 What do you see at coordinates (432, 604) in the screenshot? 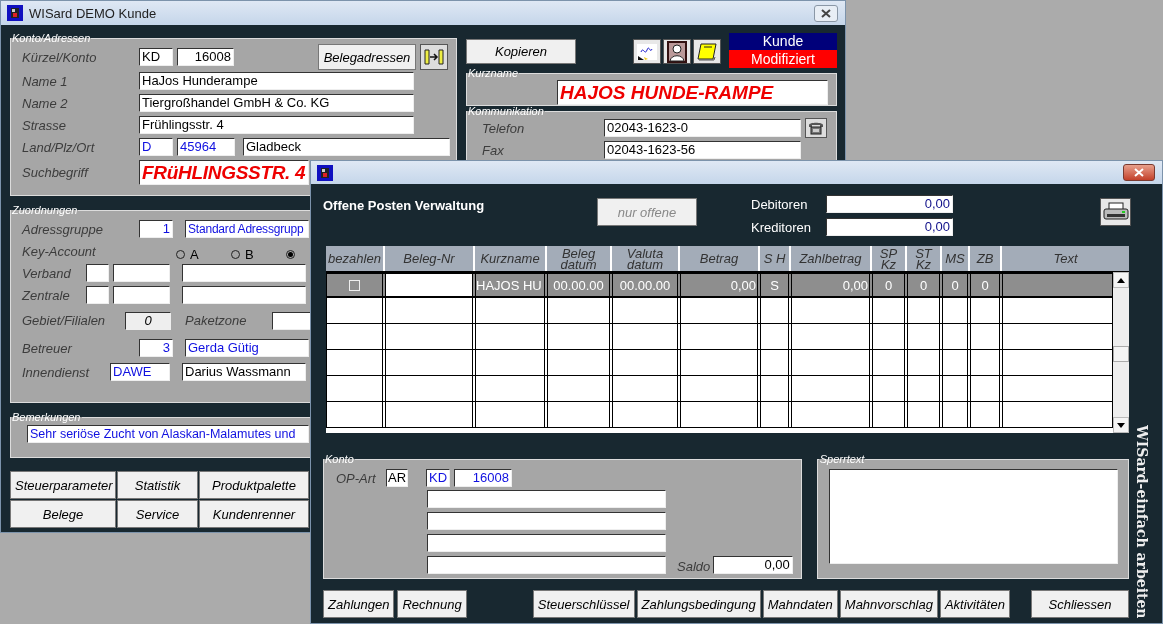
I see `action-button: Rechnung` at bounding box center [432, 604].